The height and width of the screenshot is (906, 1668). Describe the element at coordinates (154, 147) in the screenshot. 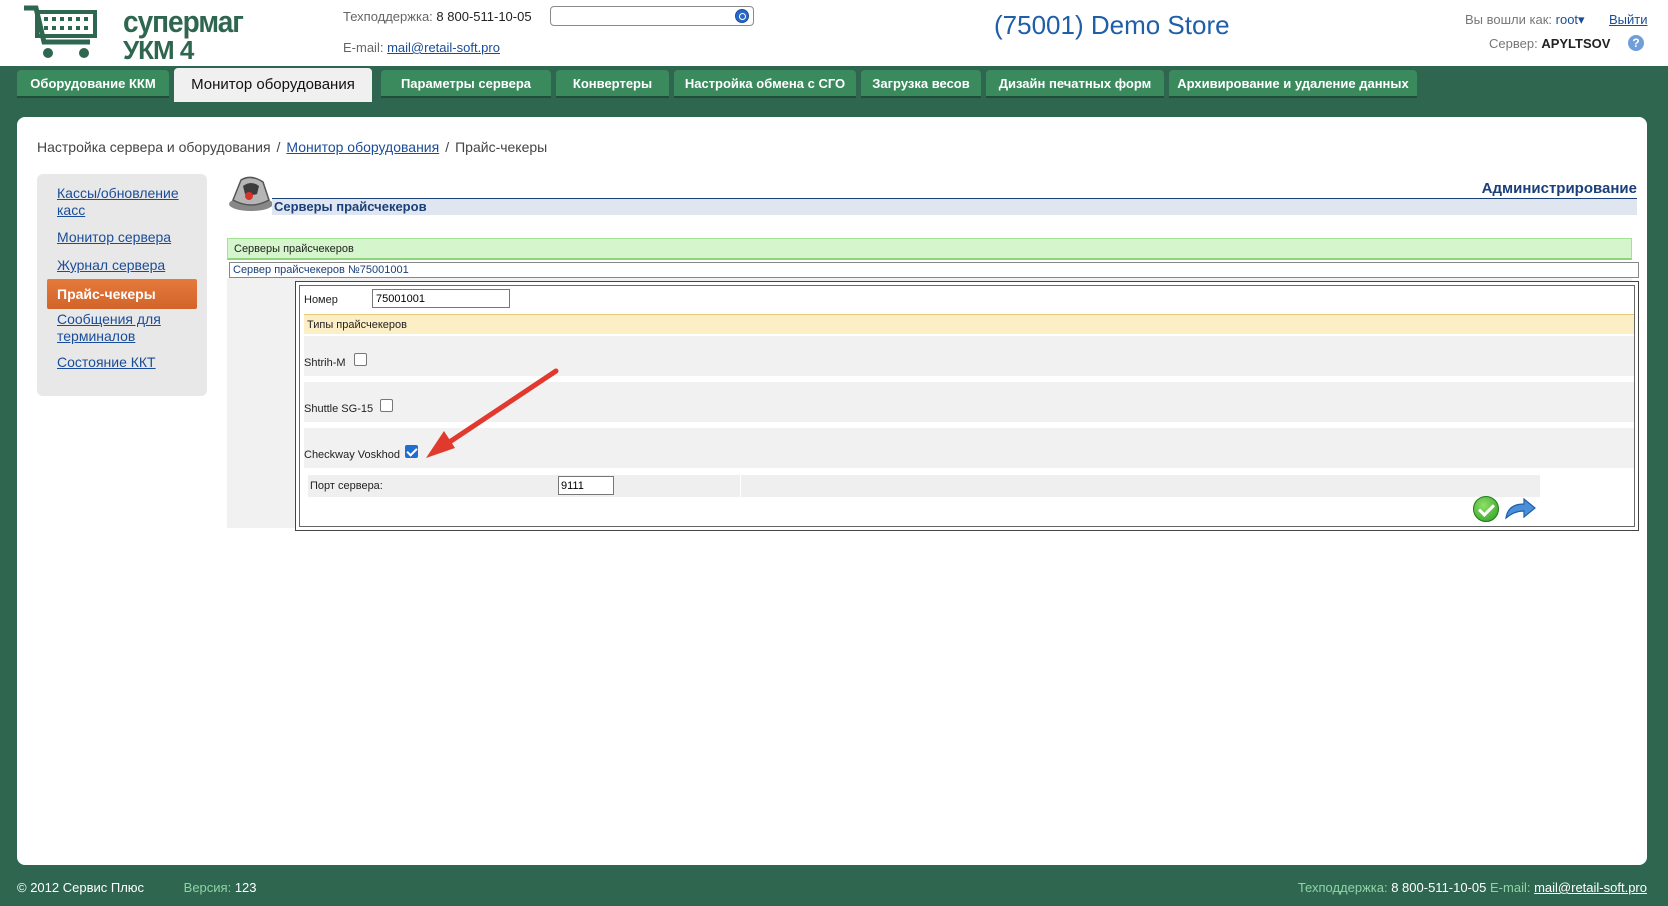

I see `breadcrumb-item-settings: Настройка сервера и оборудования` at that location.